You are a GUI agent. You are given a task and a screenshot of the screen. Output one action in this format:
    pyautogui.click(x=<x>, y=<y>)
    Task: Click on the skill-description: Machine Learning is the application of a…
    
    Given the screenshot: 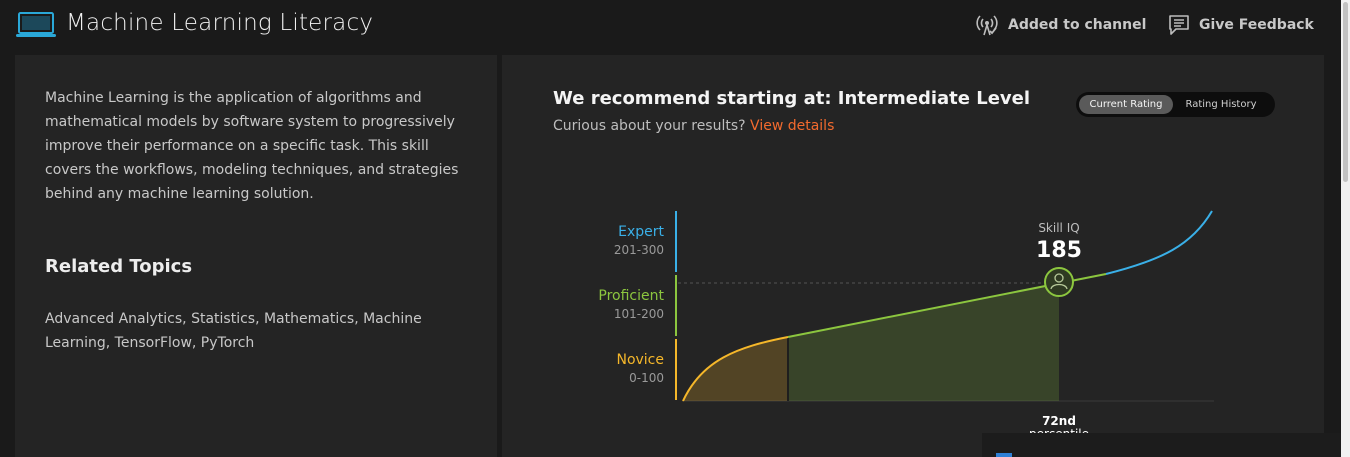 What is the action you would take?
    pyautogui.click(x=252, y=146)
    